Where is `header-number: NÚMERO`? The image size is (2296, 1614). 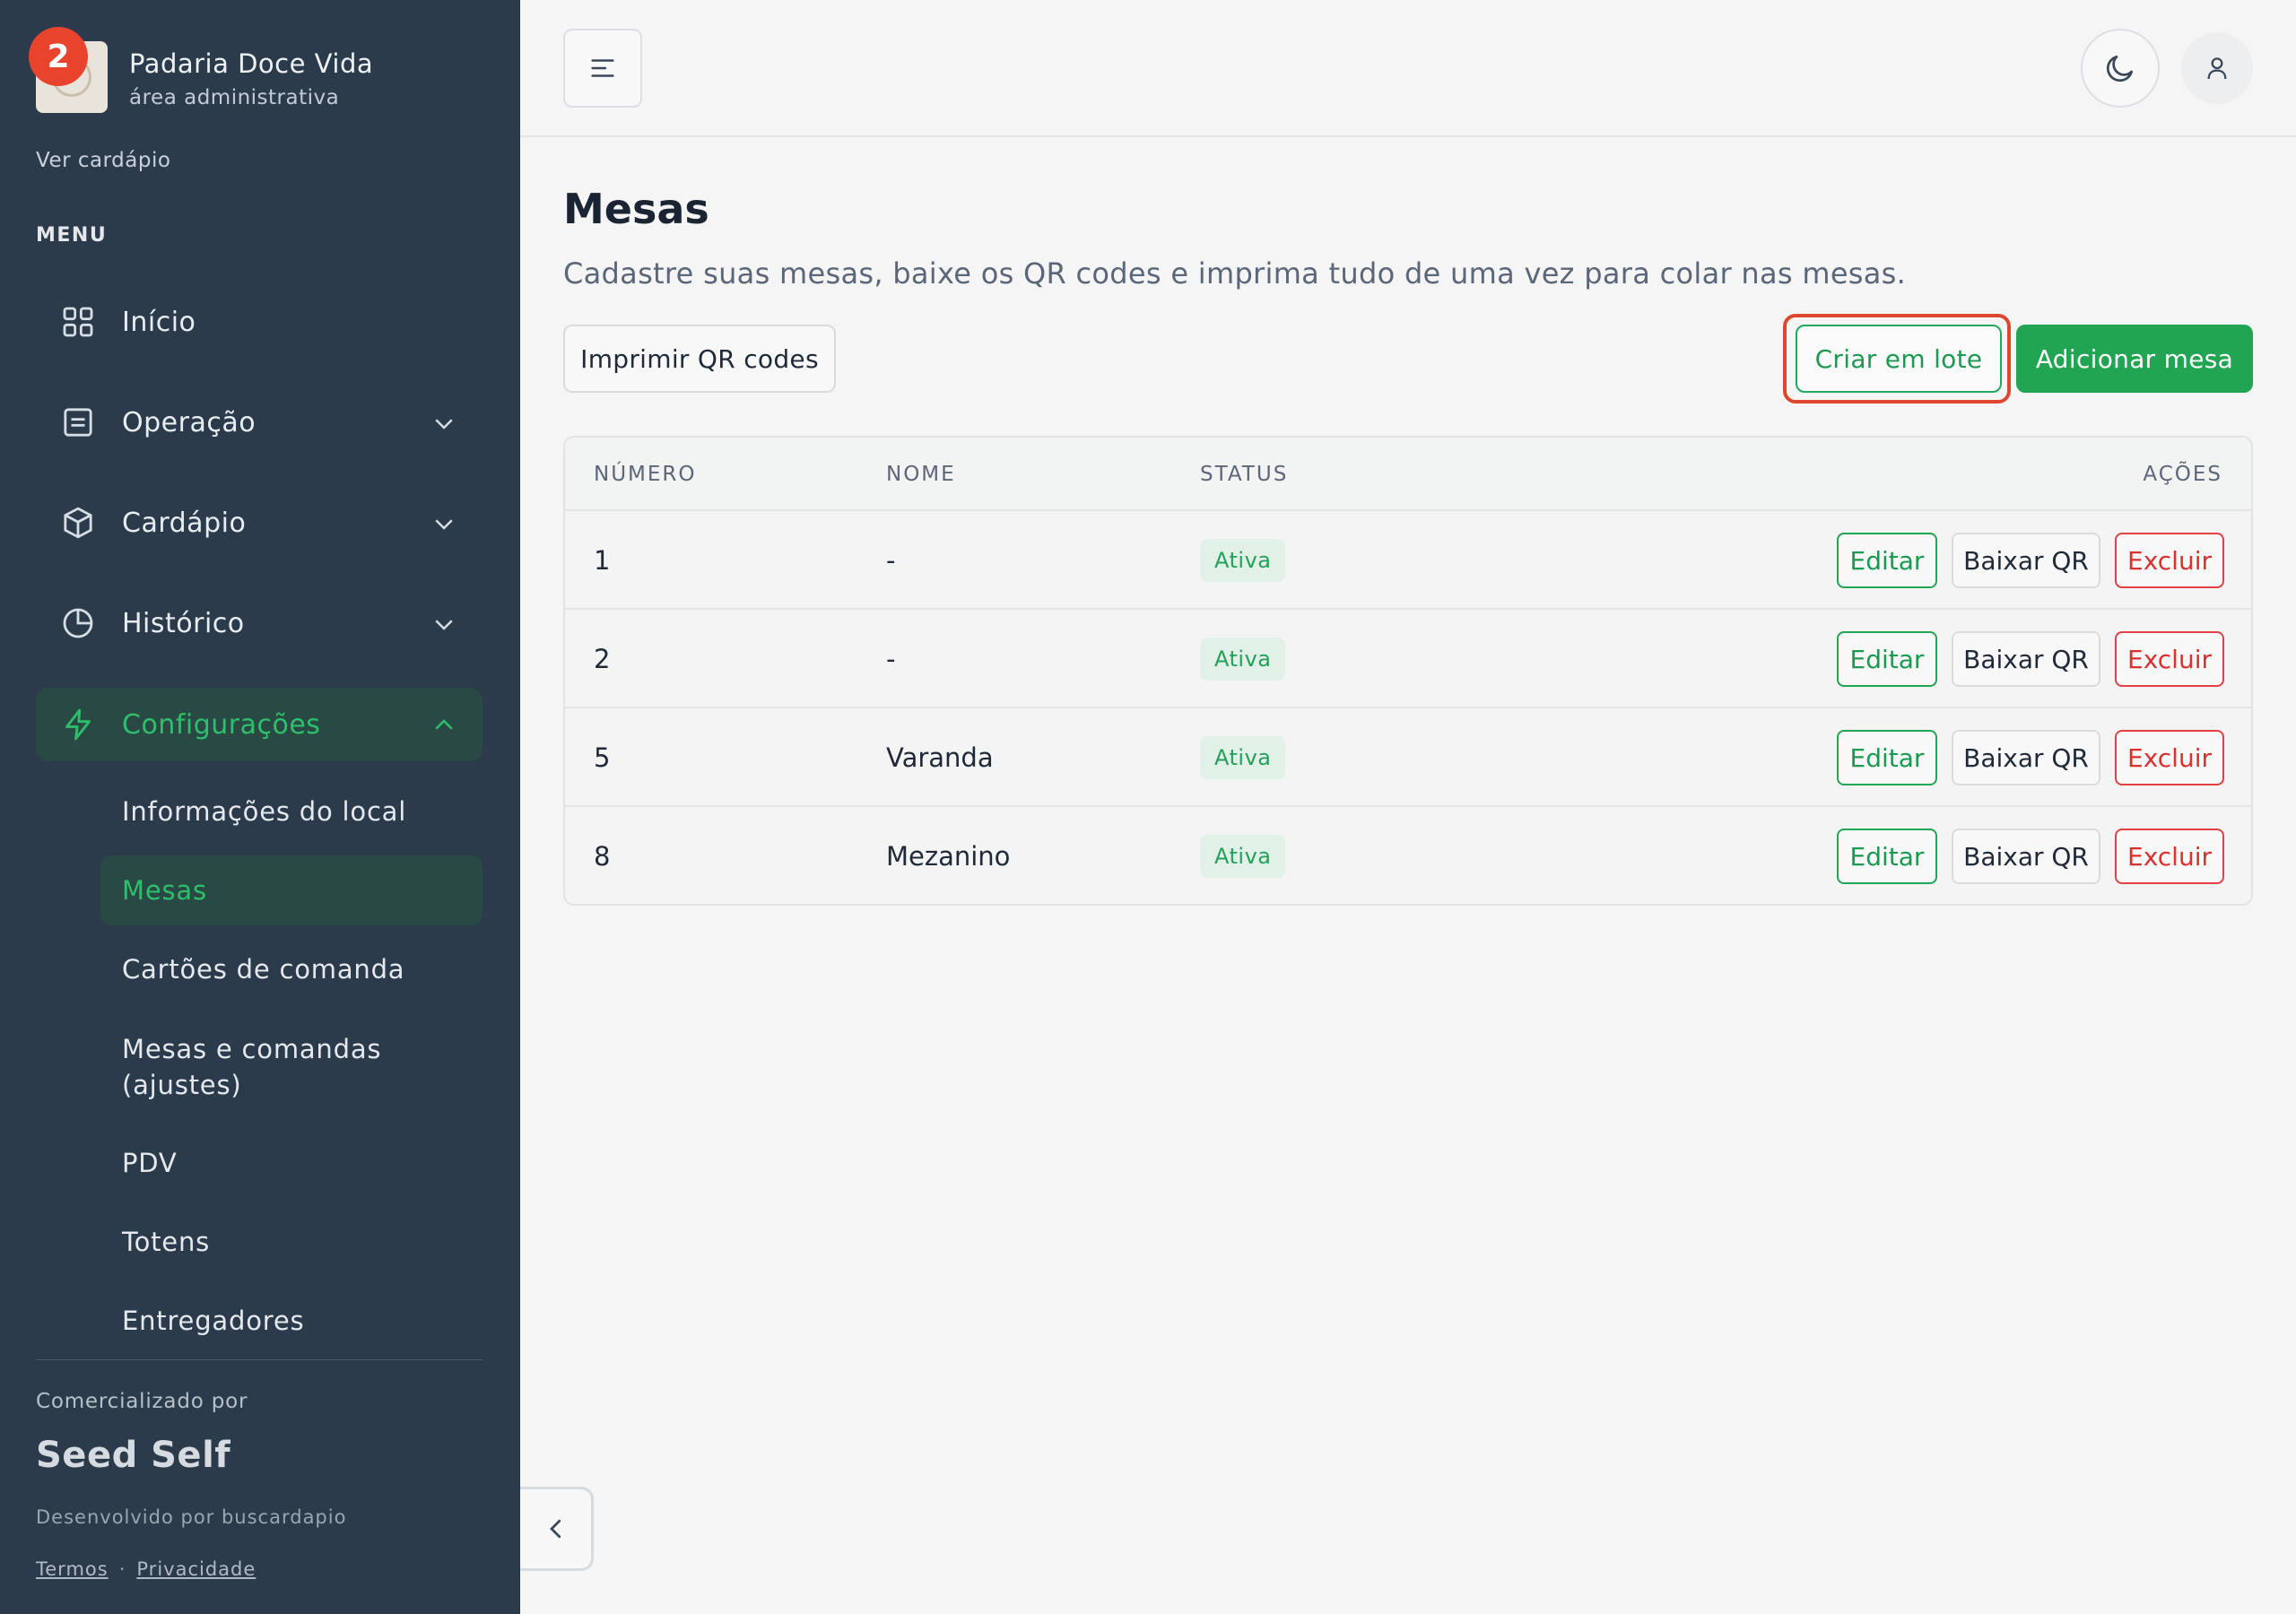 header-number: NÚMERO is located at coordinates (645, 474).